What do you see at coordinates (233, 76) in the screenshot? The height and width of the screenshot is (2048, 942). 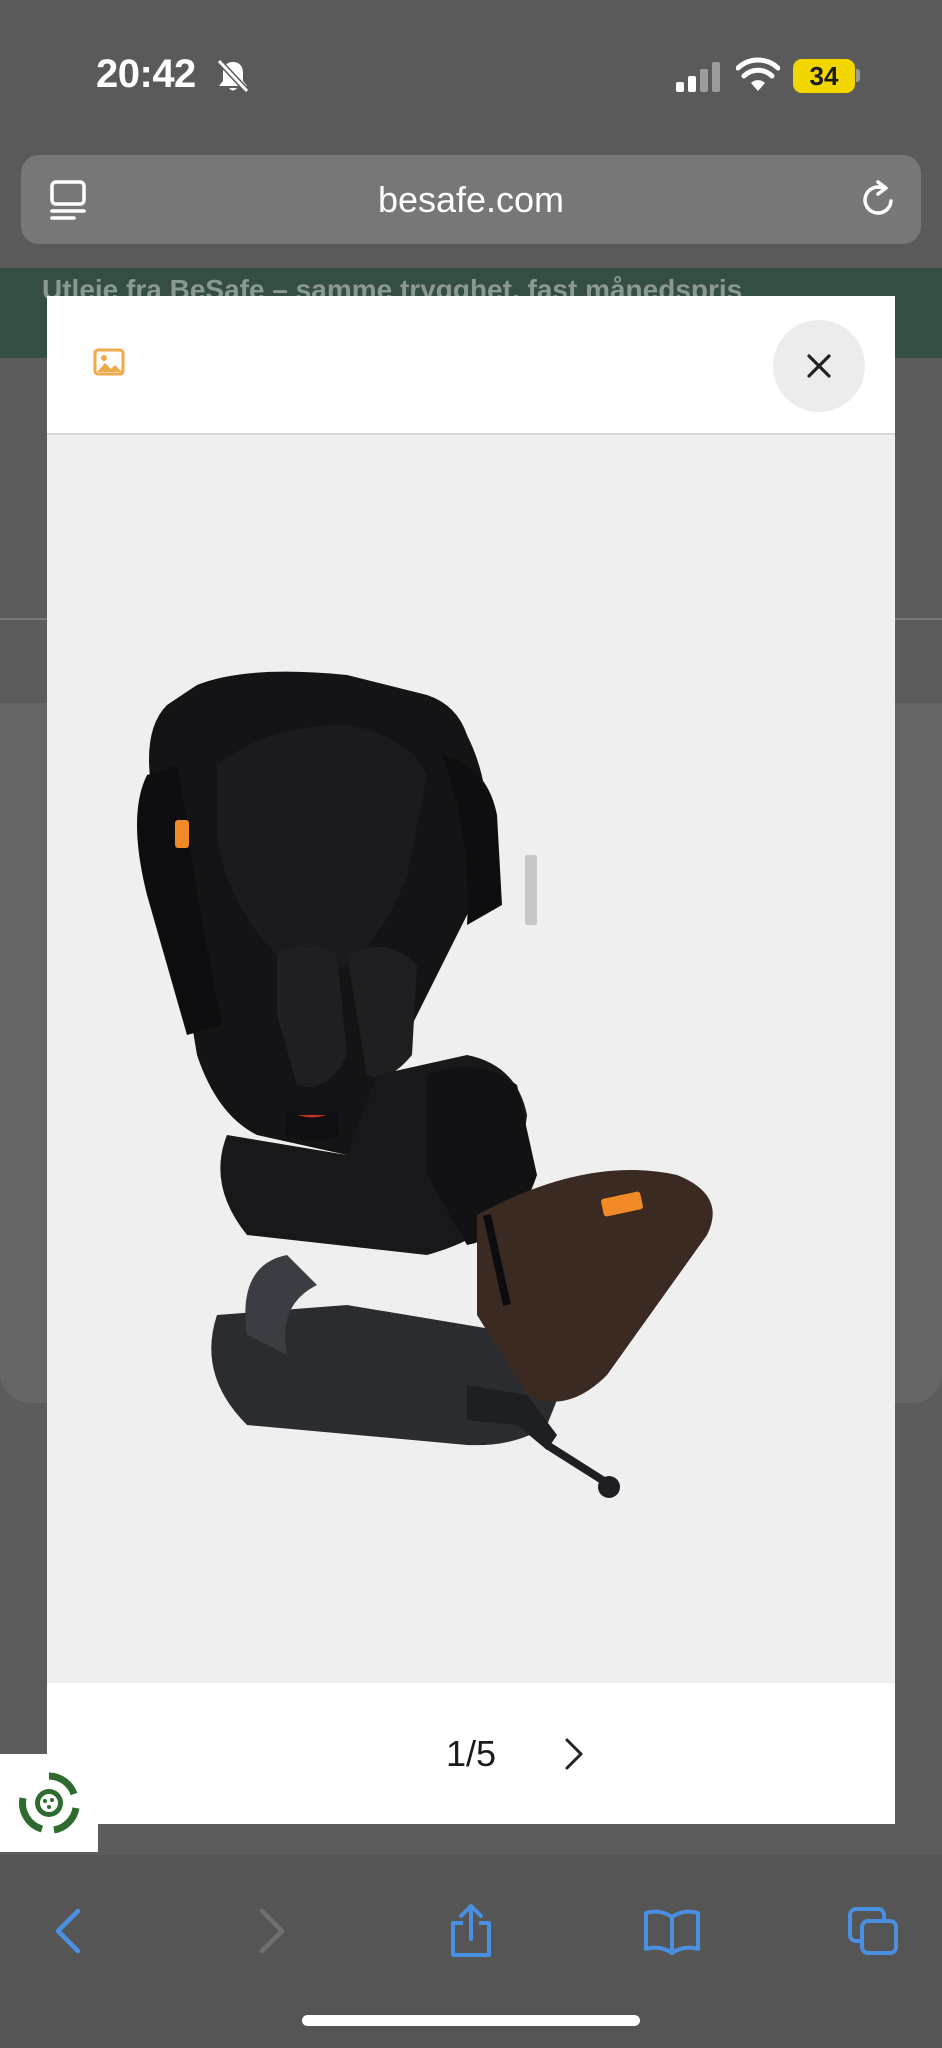 I see `bell-slash-icon` at bounding box center [233, 76].